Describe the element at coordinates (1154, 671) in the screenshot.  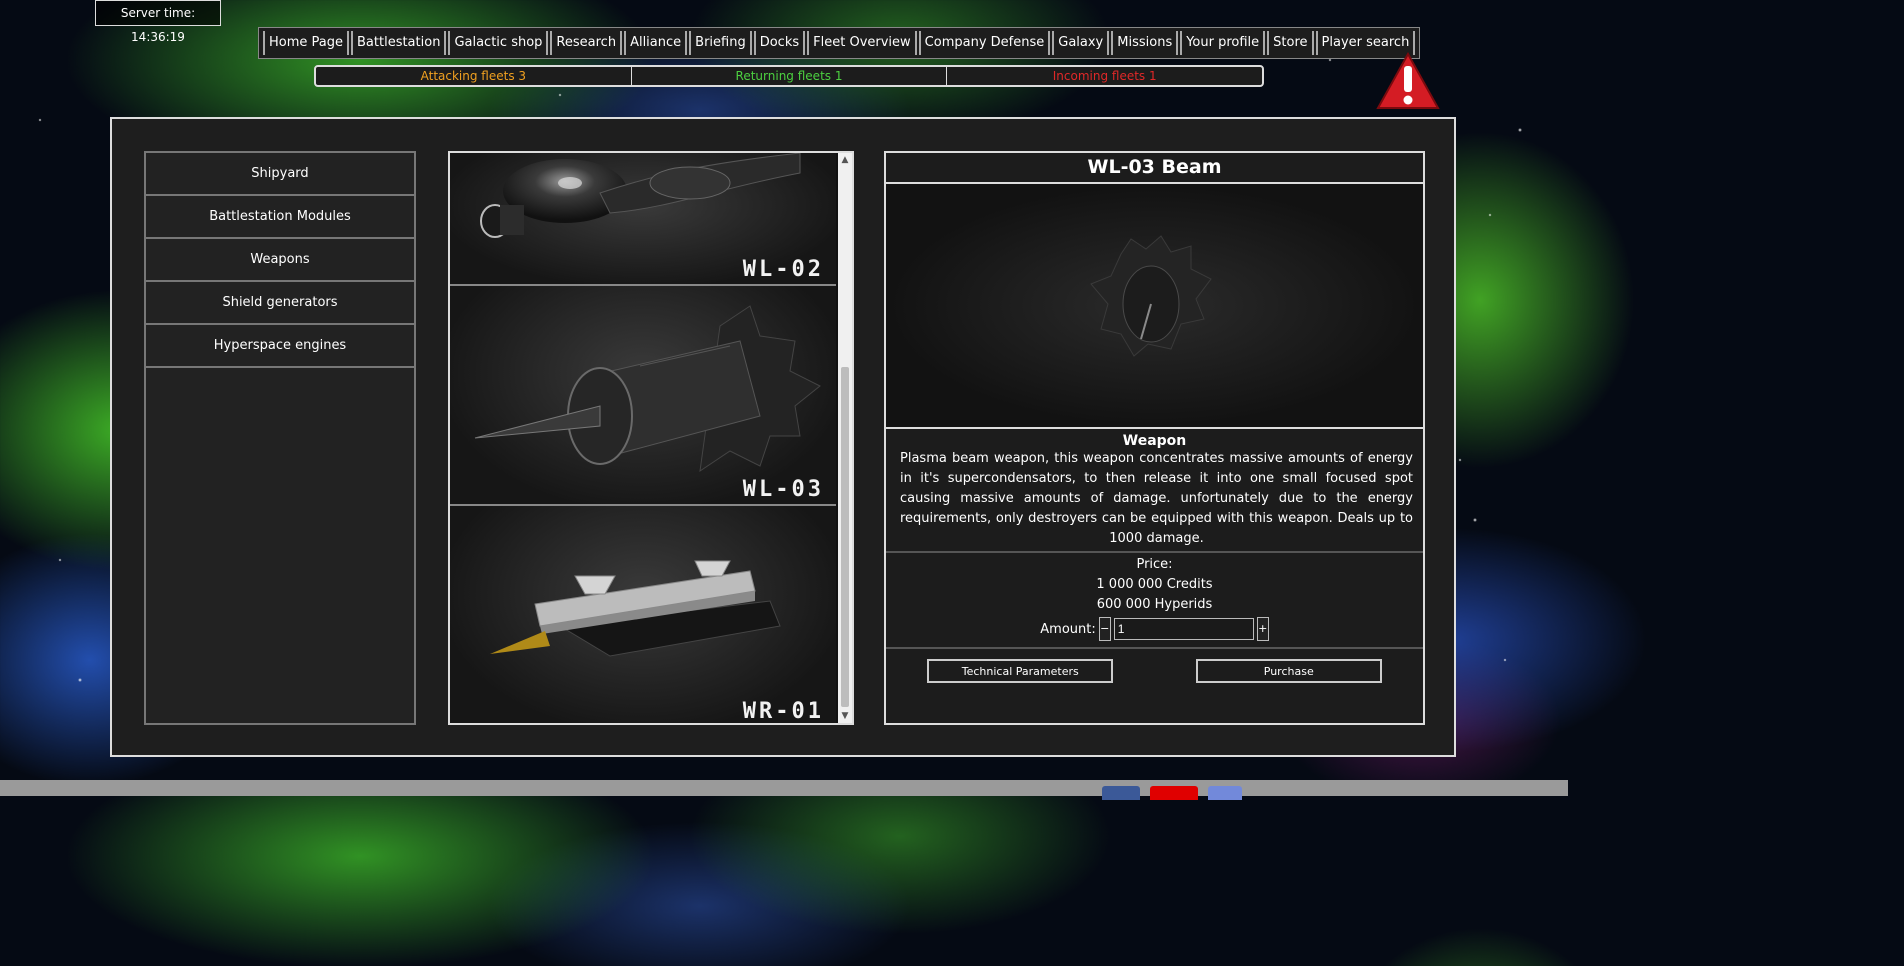
I see `detail-actions: Technical Parameters Purchase` at that location.